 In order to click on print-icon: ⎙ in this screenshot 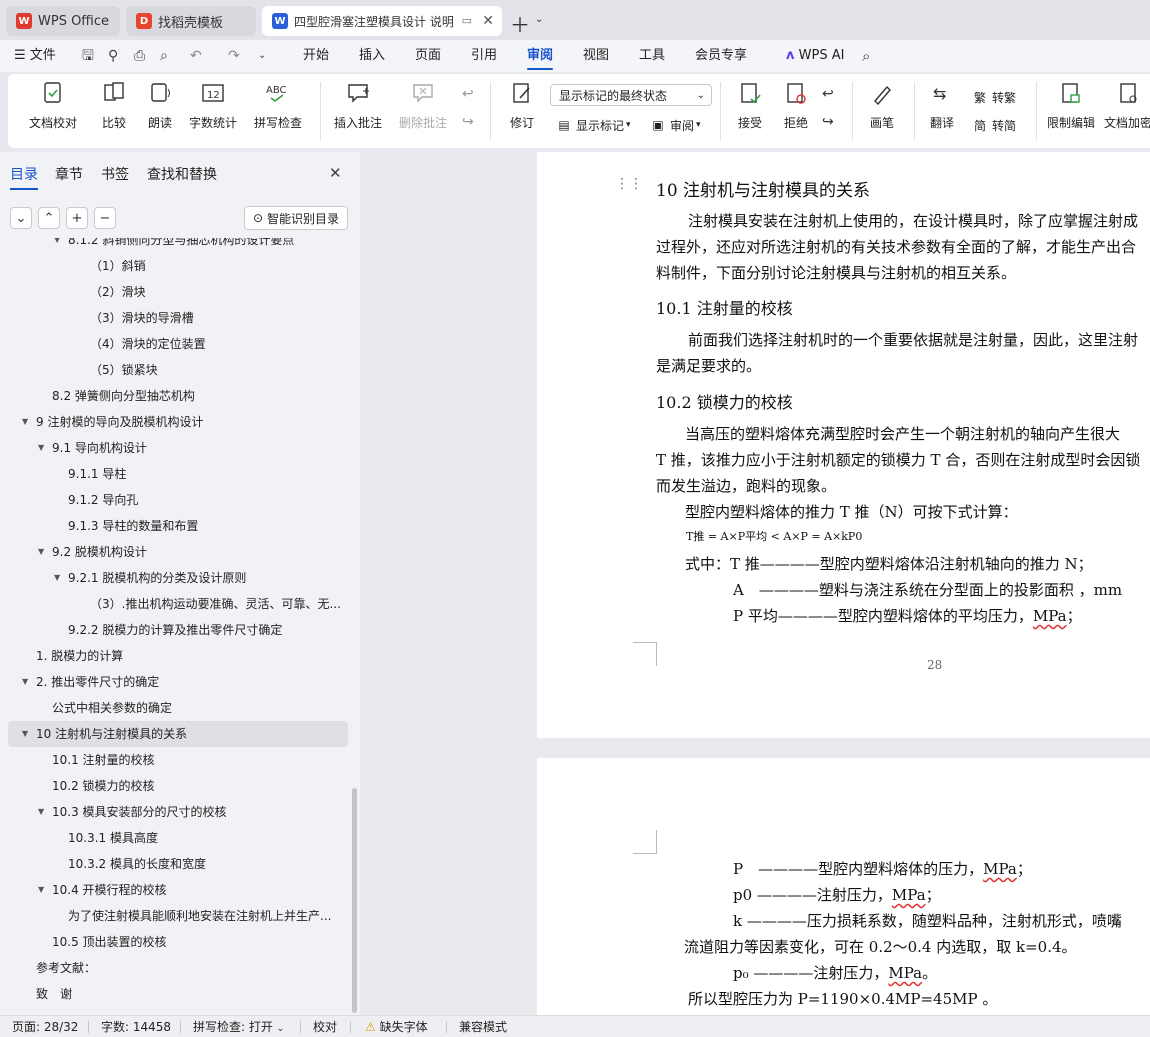, I will do `click(139, 56)`.